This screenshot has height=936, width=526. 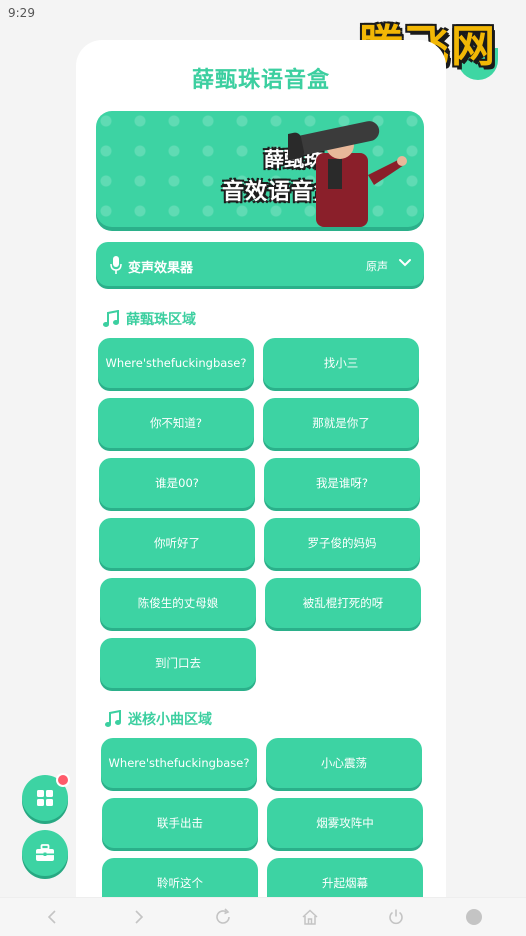 I want to click on section-title-xuezhenzhu: 薛甄珠区域, so click(x=149, y=319).